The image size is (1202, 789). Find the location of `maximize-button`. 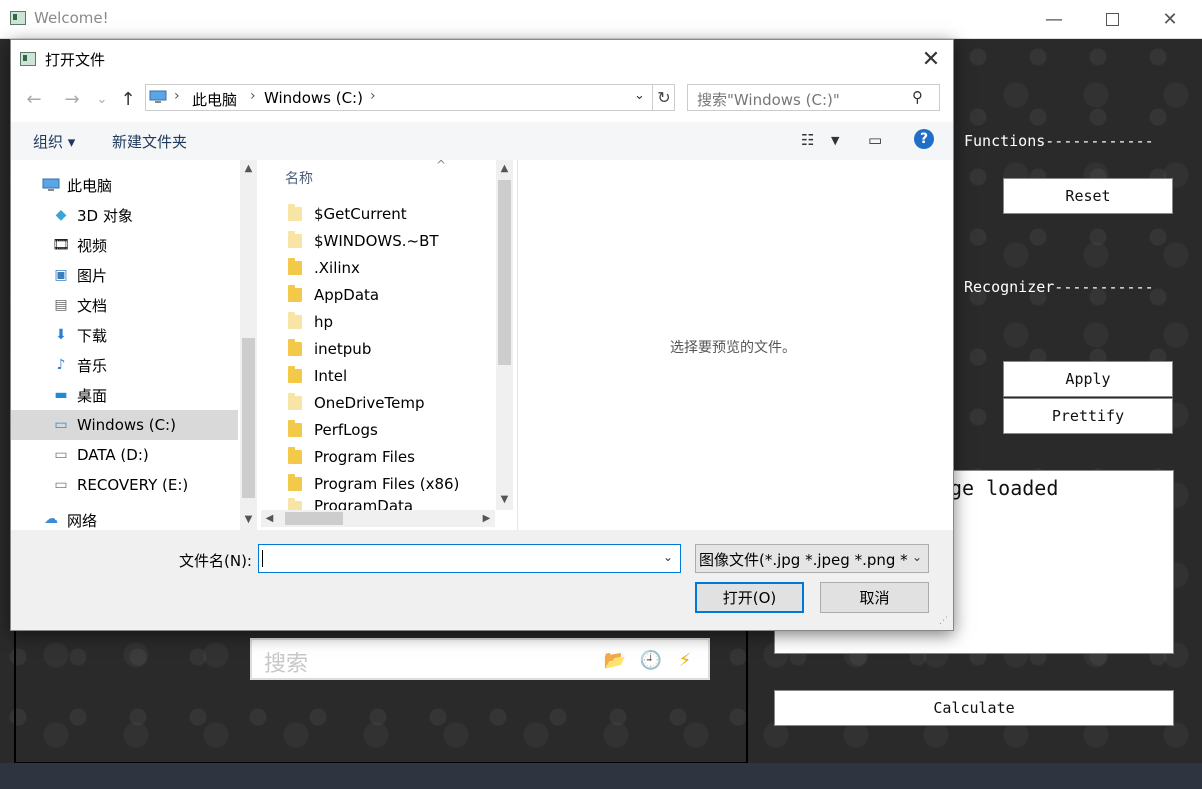

maximize-button is located at coordinates (1112, 19).